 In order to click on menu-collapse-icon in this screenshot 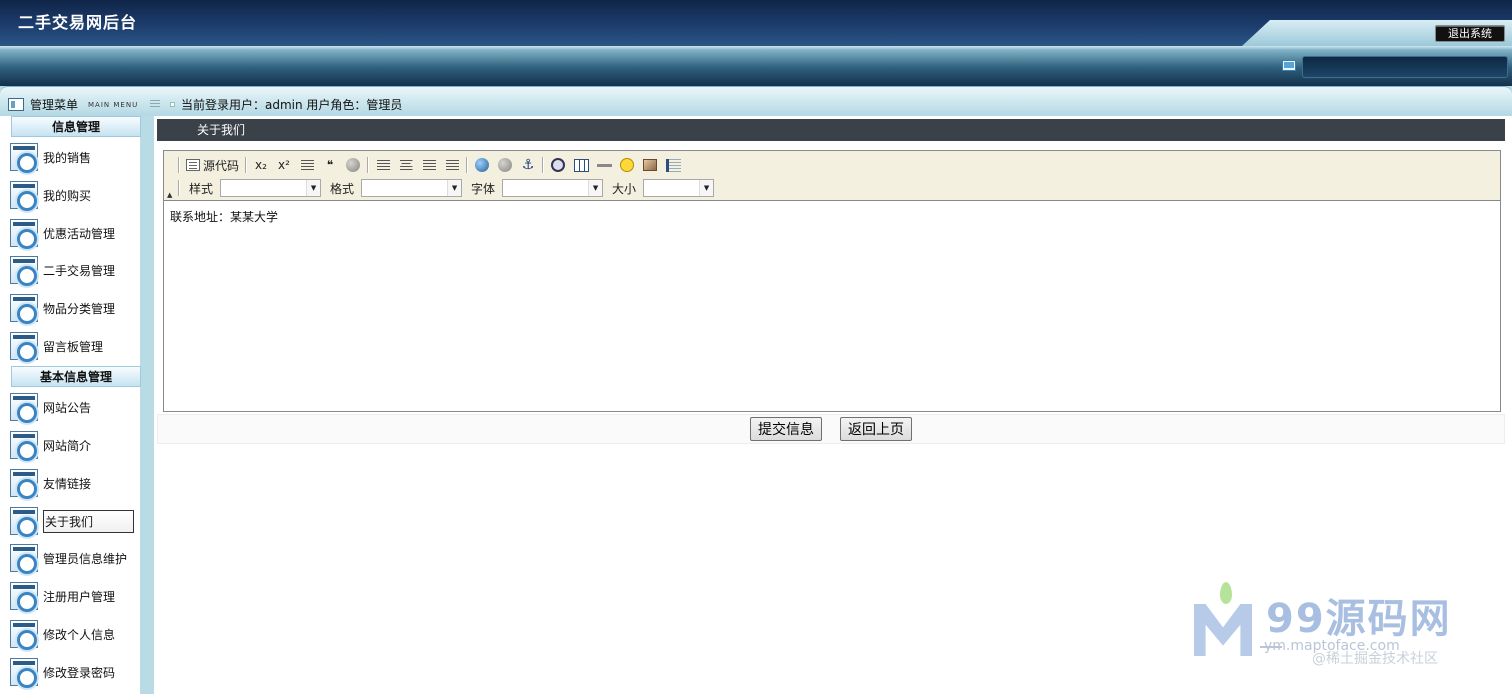, I will do `click(155, 104)`.